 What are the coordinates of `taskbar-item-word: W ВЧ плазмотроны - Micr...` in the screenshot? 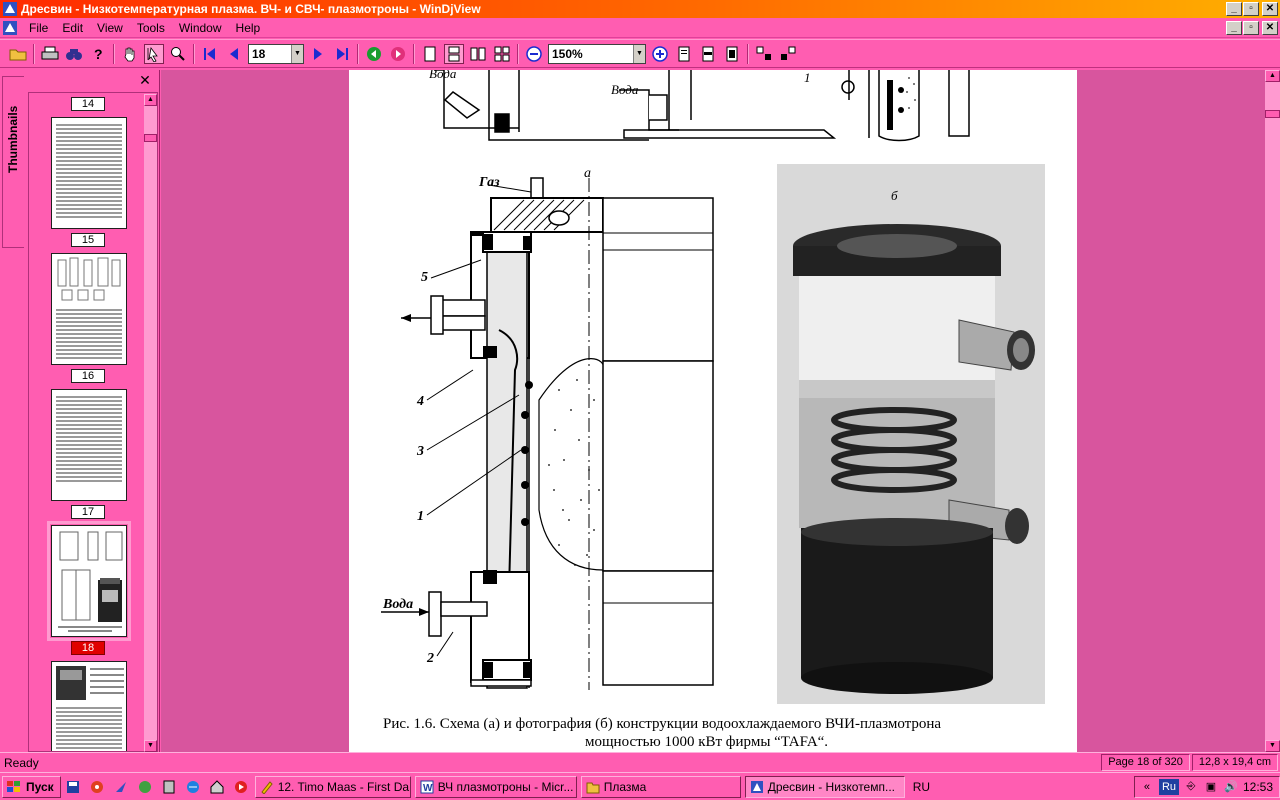 It's located at (495, 786).